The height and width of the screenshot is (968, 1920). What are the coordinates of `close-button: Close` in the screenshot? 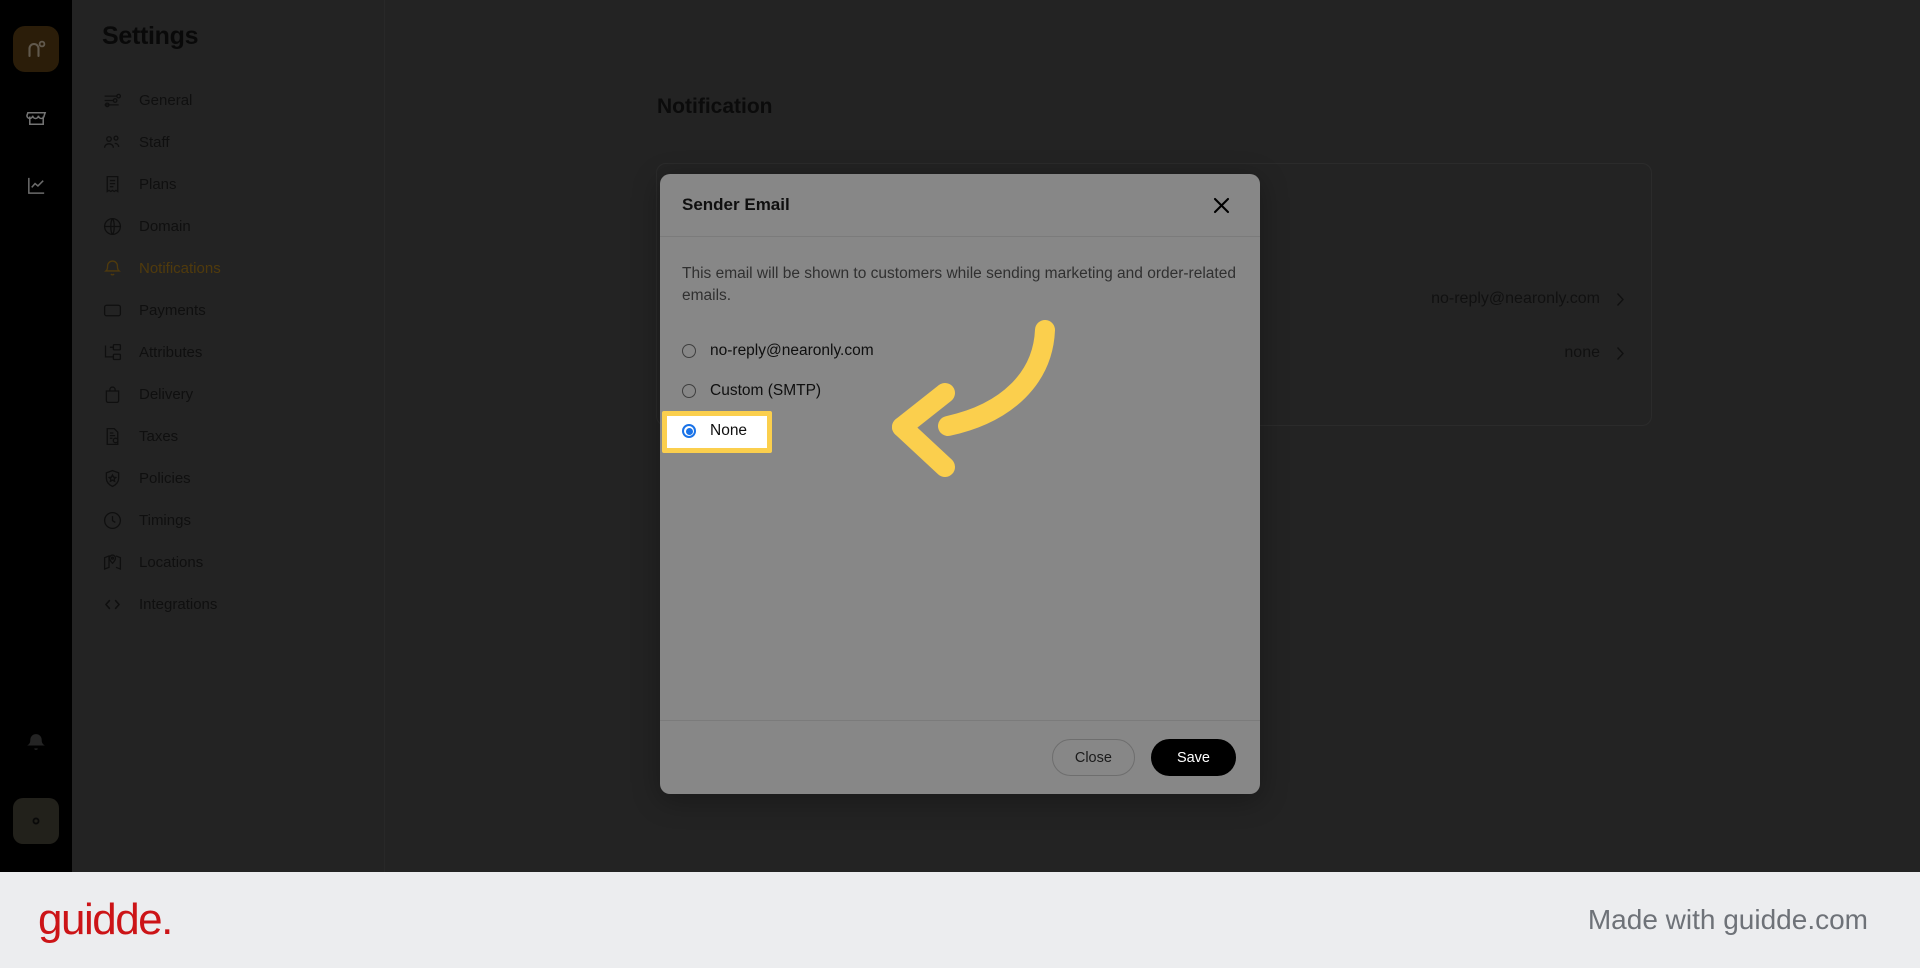 It's located at (1093, 757).